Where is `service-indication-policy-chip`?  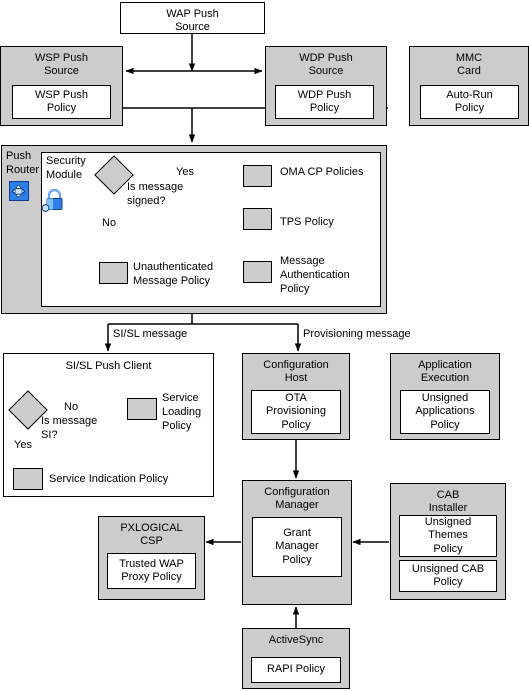
service-indication-policy-chip is located at coordinates (28, 479).